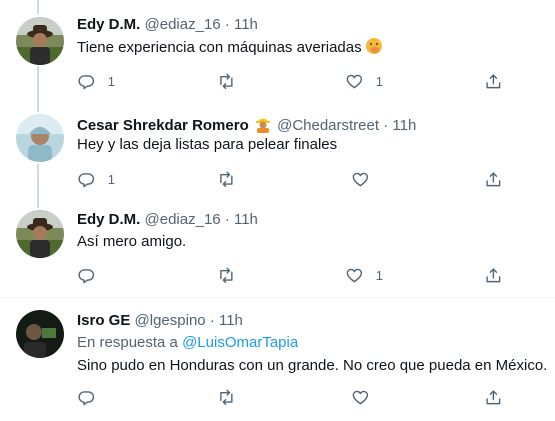  What do you see at coordinates (170, 320) in the screenshot?
I see `handle: @lgespino` at bounding box center [170, 320].